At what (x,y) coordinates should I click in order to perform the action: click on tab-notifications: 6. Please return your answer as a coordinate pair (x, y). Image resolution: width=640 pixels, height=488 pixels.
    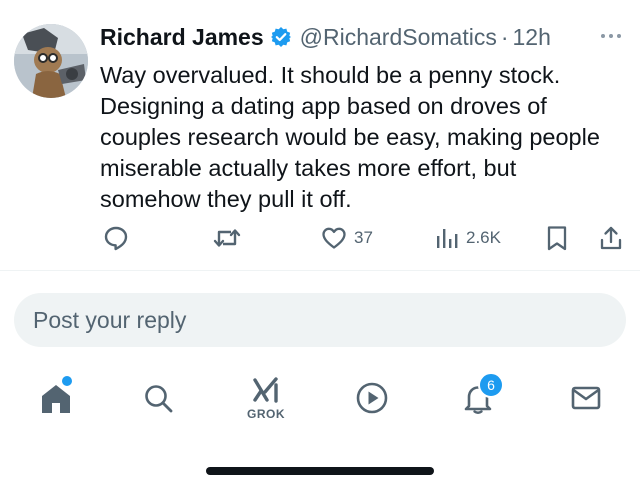
    Looking at the image, I should click on (478, 398).